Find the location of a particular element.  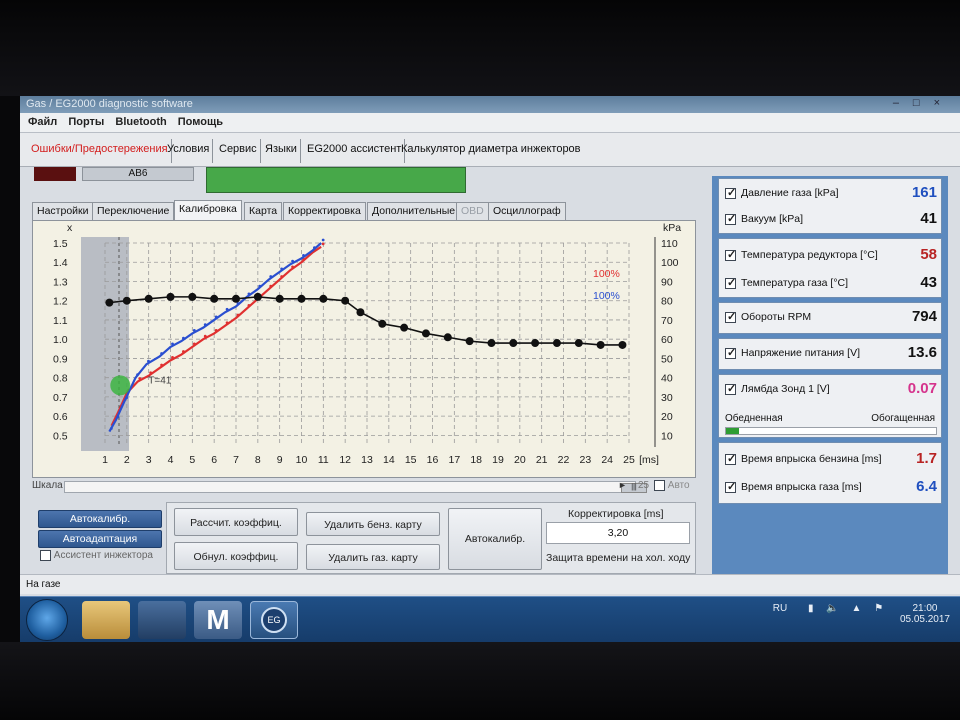

clock-date: 05.05.2017 is located at coordinates (924, 619).